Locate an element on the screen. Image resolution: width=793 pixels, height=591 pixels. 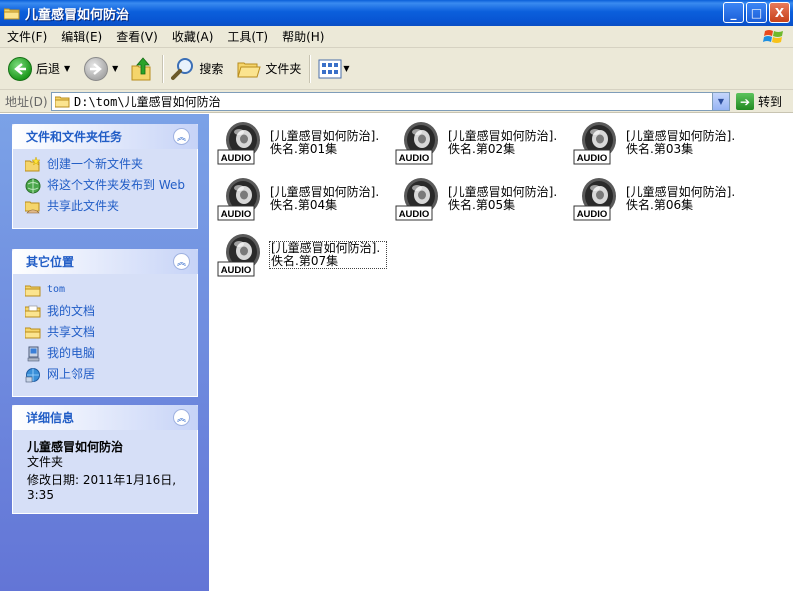
address-path-prefix: D:\tom\ is located at coordinates (99, 102).